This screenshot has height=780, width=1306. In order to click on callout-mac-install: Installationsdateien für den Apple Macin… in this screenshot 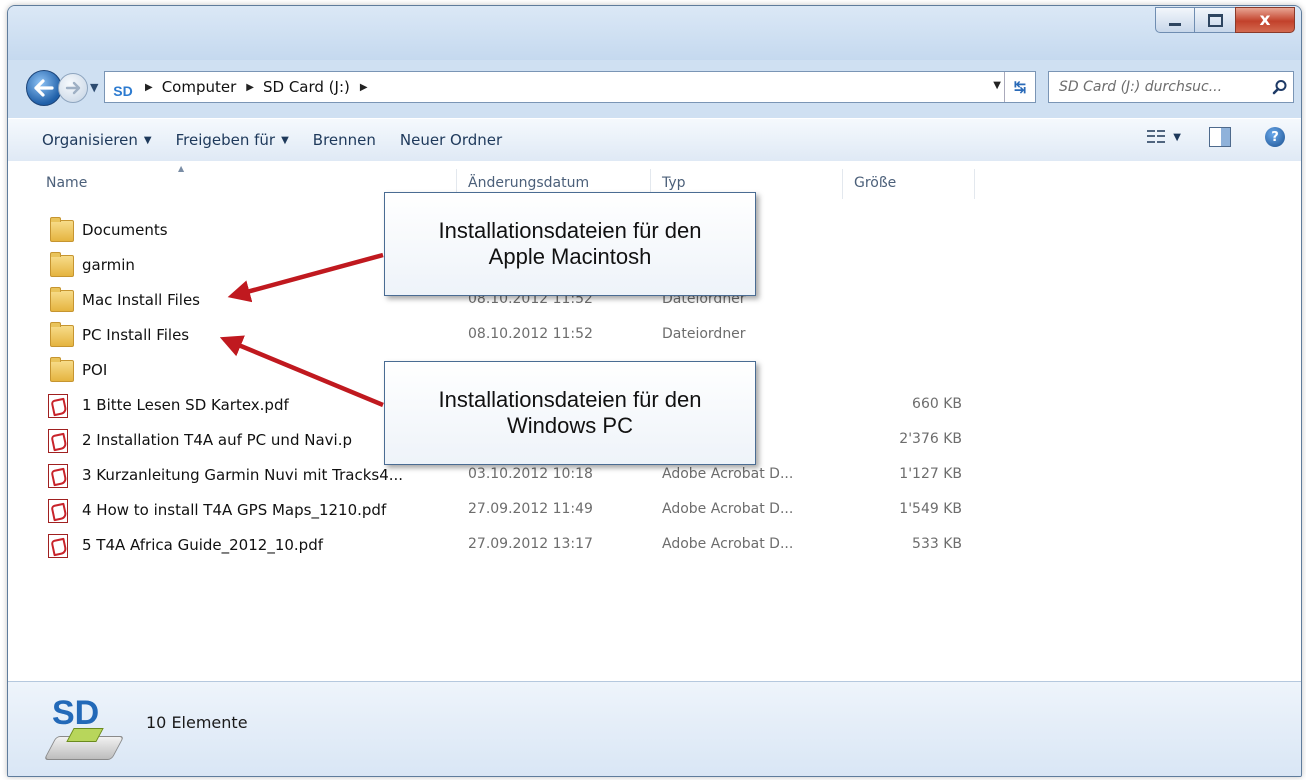, I will do `click(570, 244)`.